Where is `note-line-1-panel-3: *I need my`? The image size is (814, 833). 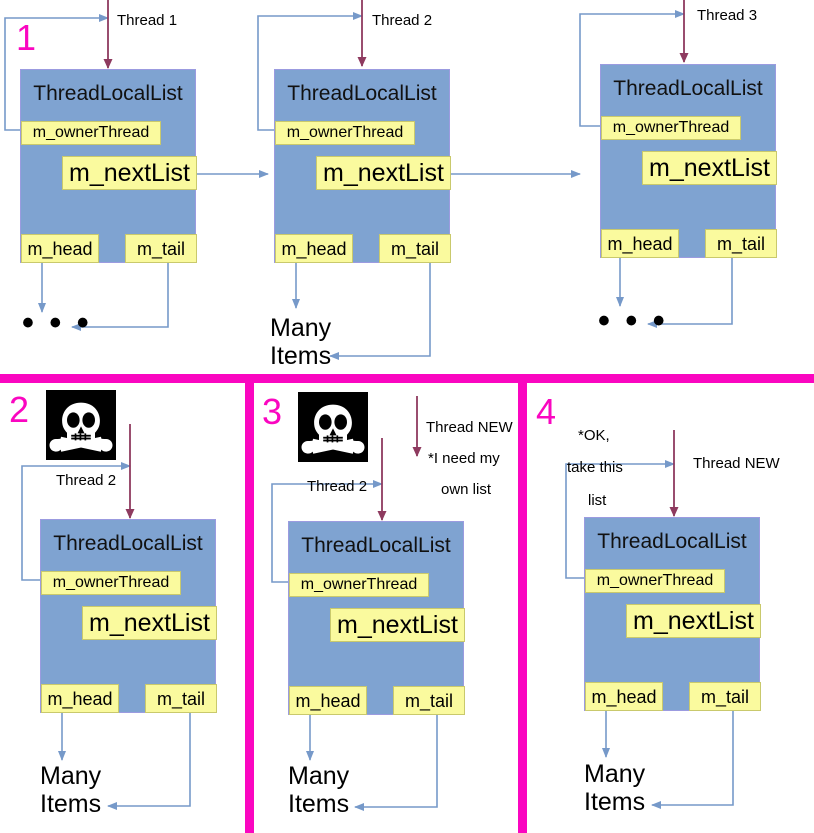 note-line-1-panel-3: *I need my is located at coordinates (464, 458).